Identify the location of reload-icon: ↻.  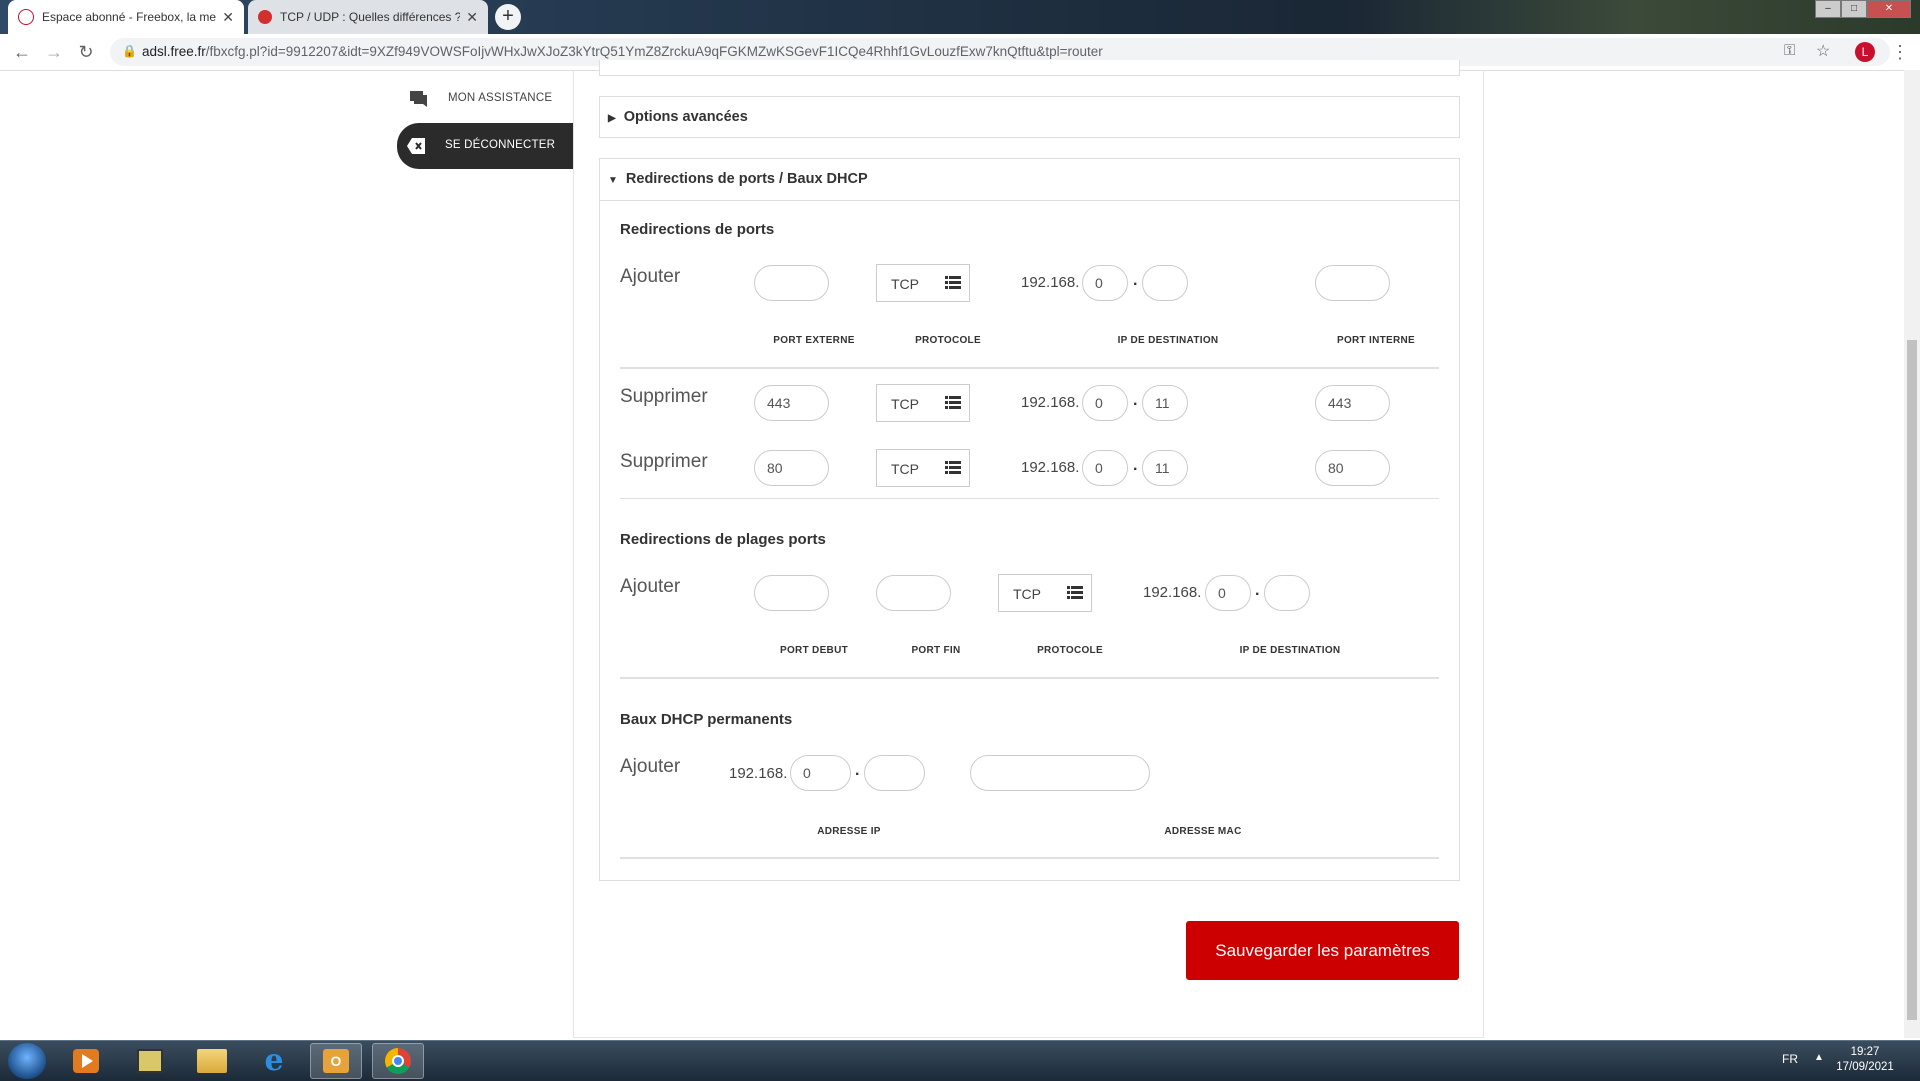
(86, 52).